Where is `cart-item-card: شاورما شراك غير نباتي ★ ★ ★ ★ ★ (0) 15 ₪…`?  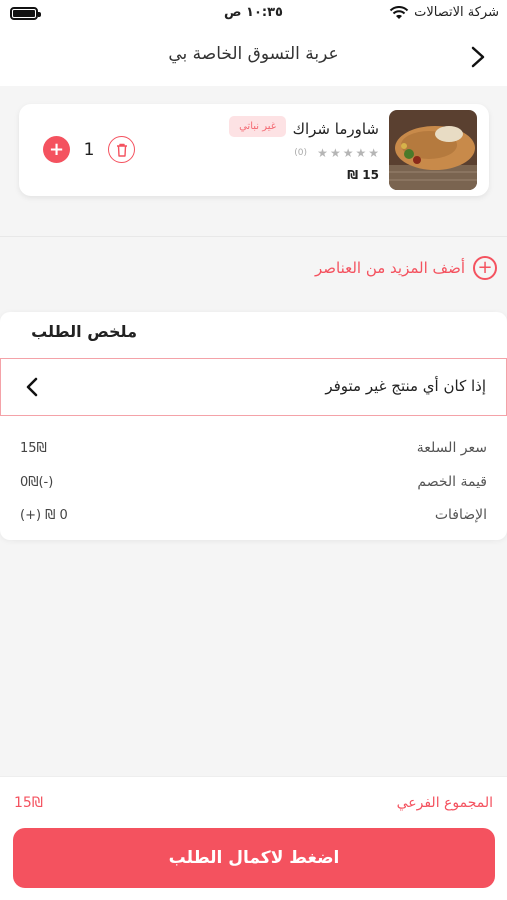
cart-item-card: شاورما شراك غير نباتي ★ ★ ★ ★ ★ (0) 15 ₪… is located at coordinates (254, 150).